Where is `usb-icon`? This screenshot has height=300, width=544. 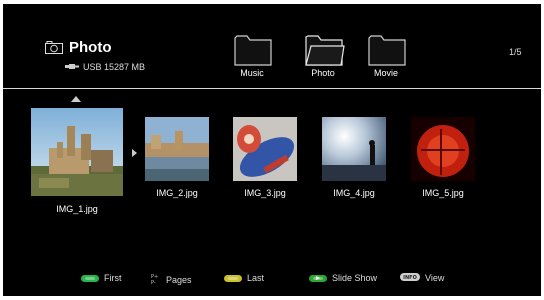
usb-icon is located at coordinates (72, 67).